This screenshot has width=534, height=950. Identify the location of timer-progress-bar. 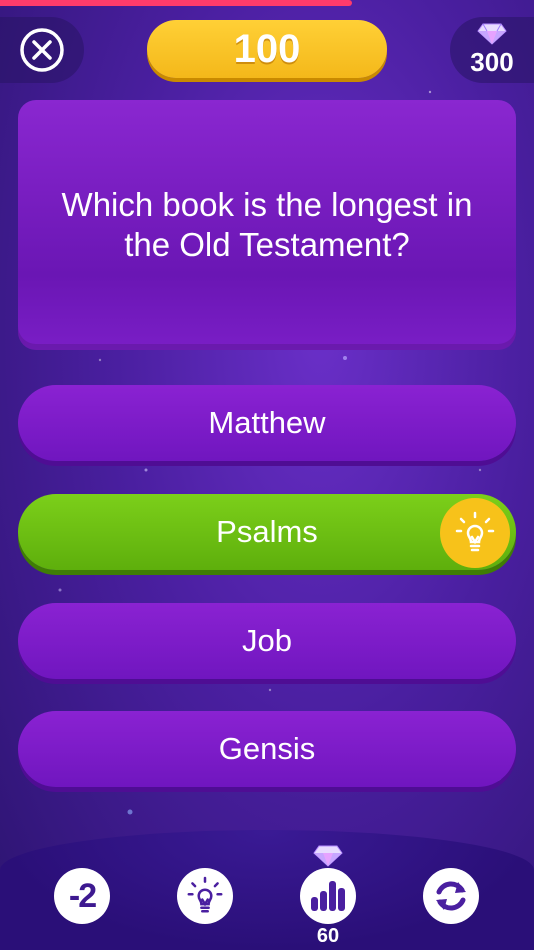
(267, 3).